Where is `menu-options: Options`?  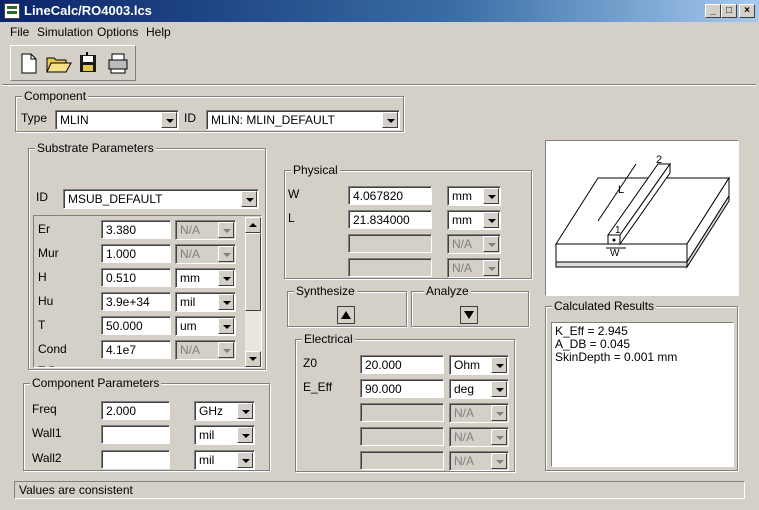
menu-options: Options is located at coordinates (117, 32).